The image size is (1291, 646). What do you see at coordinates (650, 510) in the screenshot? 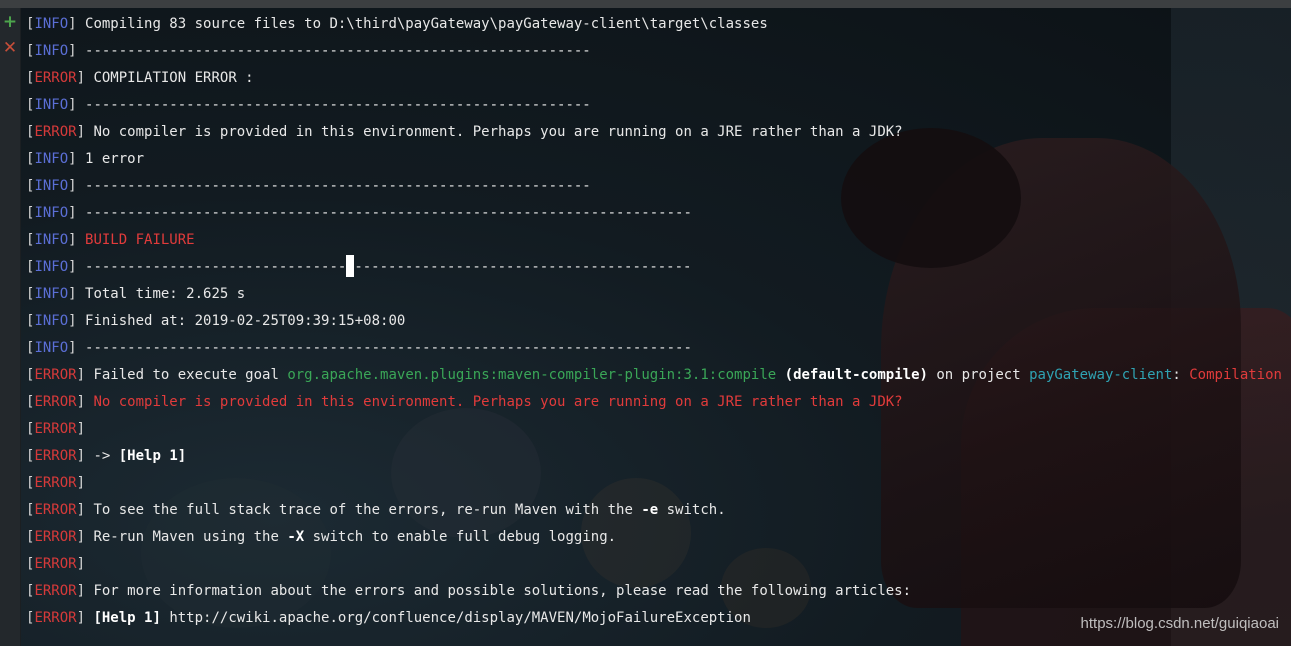
I see `cli-flag: -e` at bounding box center [650, 510].